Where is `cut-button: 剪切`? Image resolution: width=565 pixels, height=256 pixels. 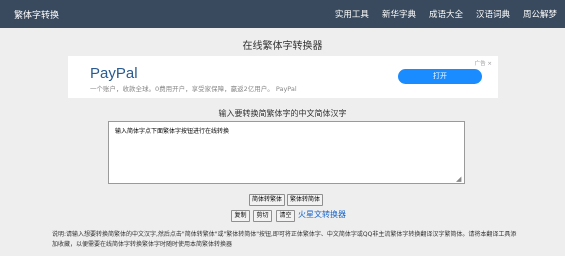 cut-button: 剪切 is located at coordinates (262, 216).